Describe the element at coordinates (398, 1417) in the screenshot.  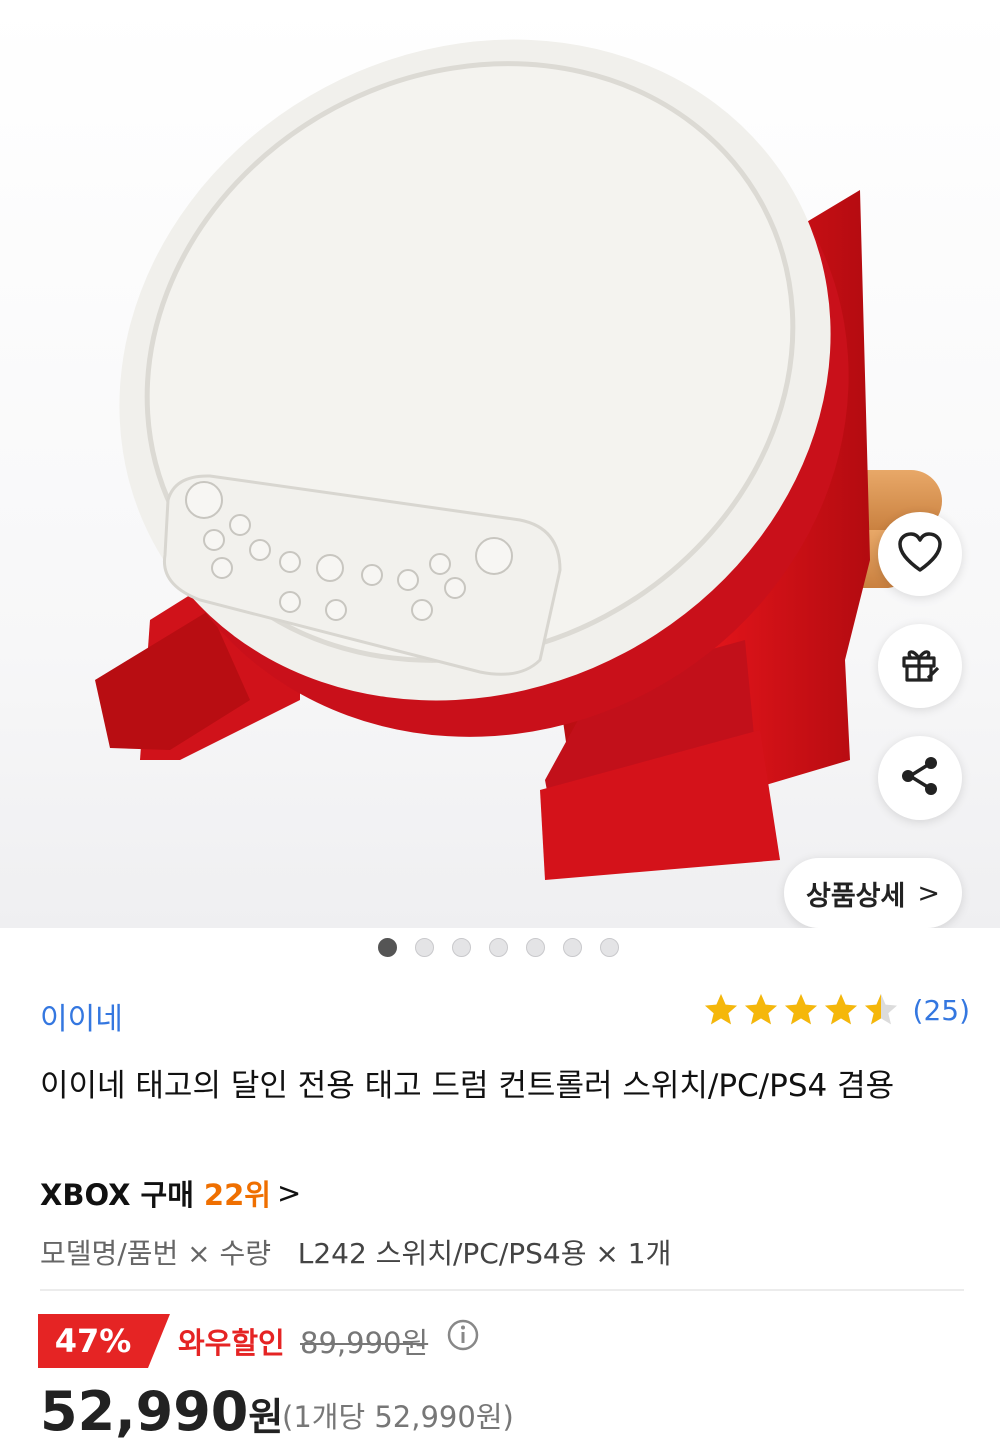
I see `unit-price: (1개당 52,990원)` at that location.